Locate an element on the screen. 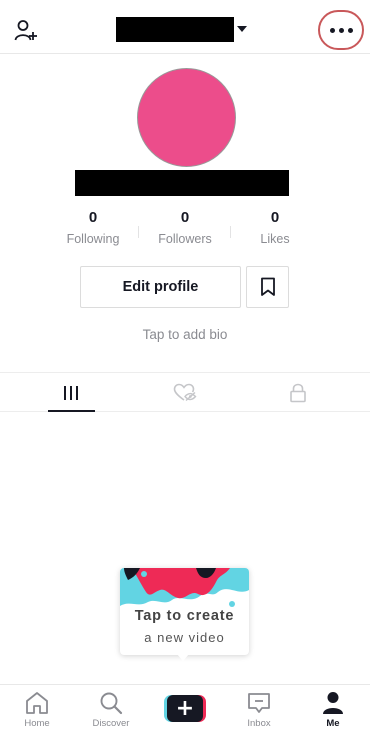  create-video-tooltip: Tap to create a new video is located at coordinates (184, 614).